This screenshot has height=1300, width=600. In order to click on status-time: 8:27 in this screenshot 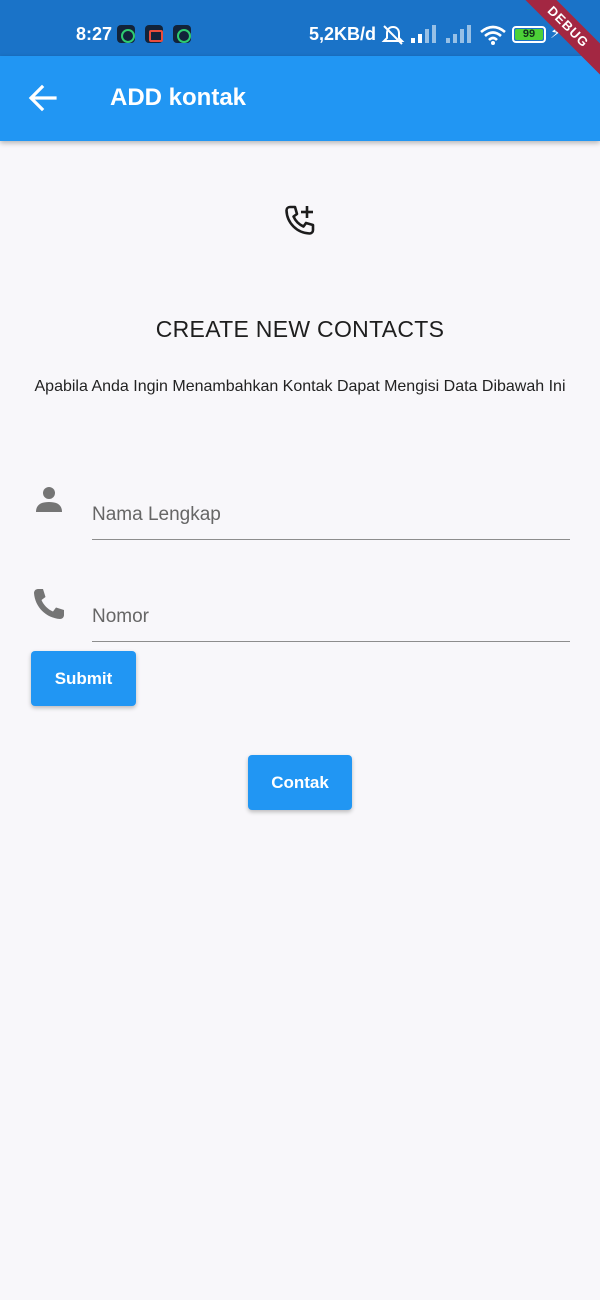, I will do `click(94, 34)`.